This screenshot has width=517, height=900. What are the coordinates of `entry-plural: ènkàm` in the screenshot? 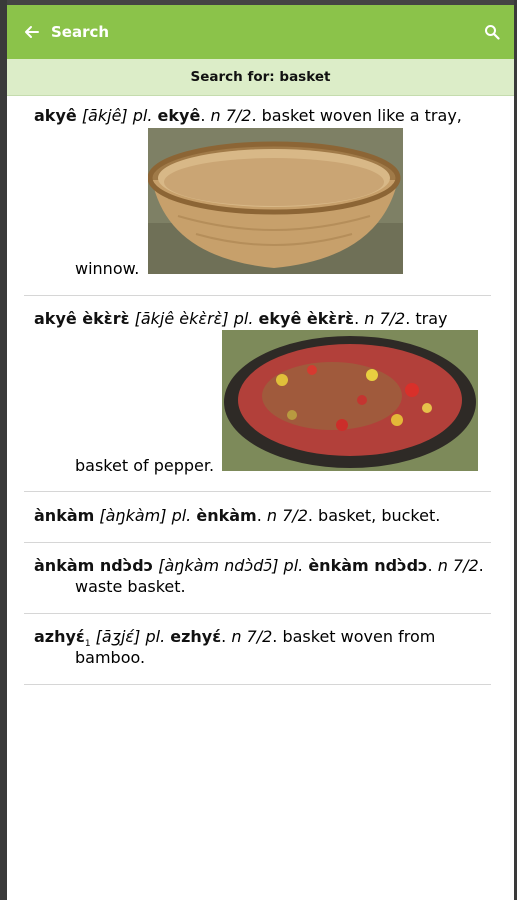 It's located at (226, 515).